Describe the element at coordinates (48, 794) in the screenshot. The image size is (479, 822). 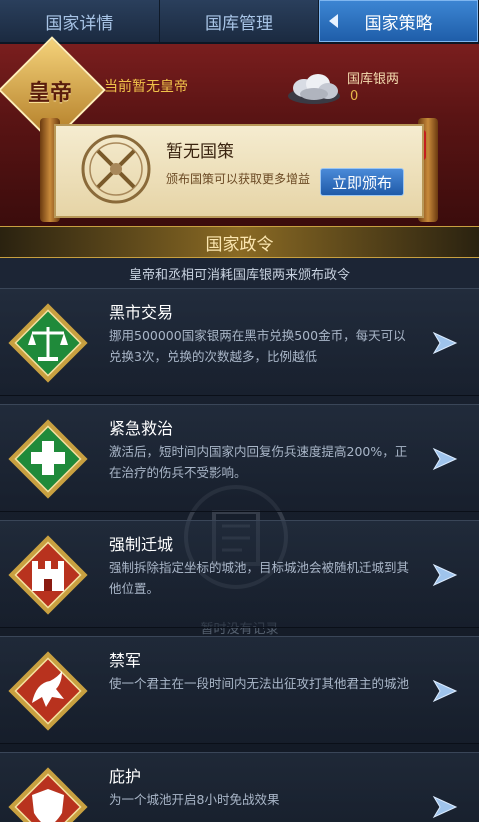
I see `shield-icon` at that location.